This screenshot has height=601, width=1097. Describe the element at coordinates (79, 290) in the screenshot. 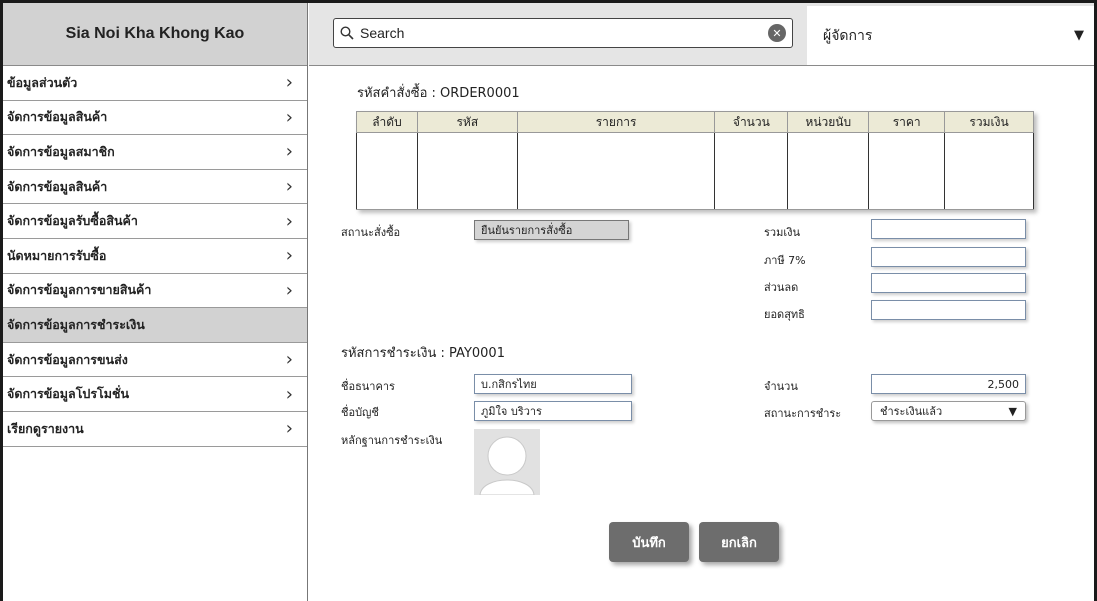

I see `sidebar-item-label: จัดการข้อมูลการขายสินค้า` at that location.